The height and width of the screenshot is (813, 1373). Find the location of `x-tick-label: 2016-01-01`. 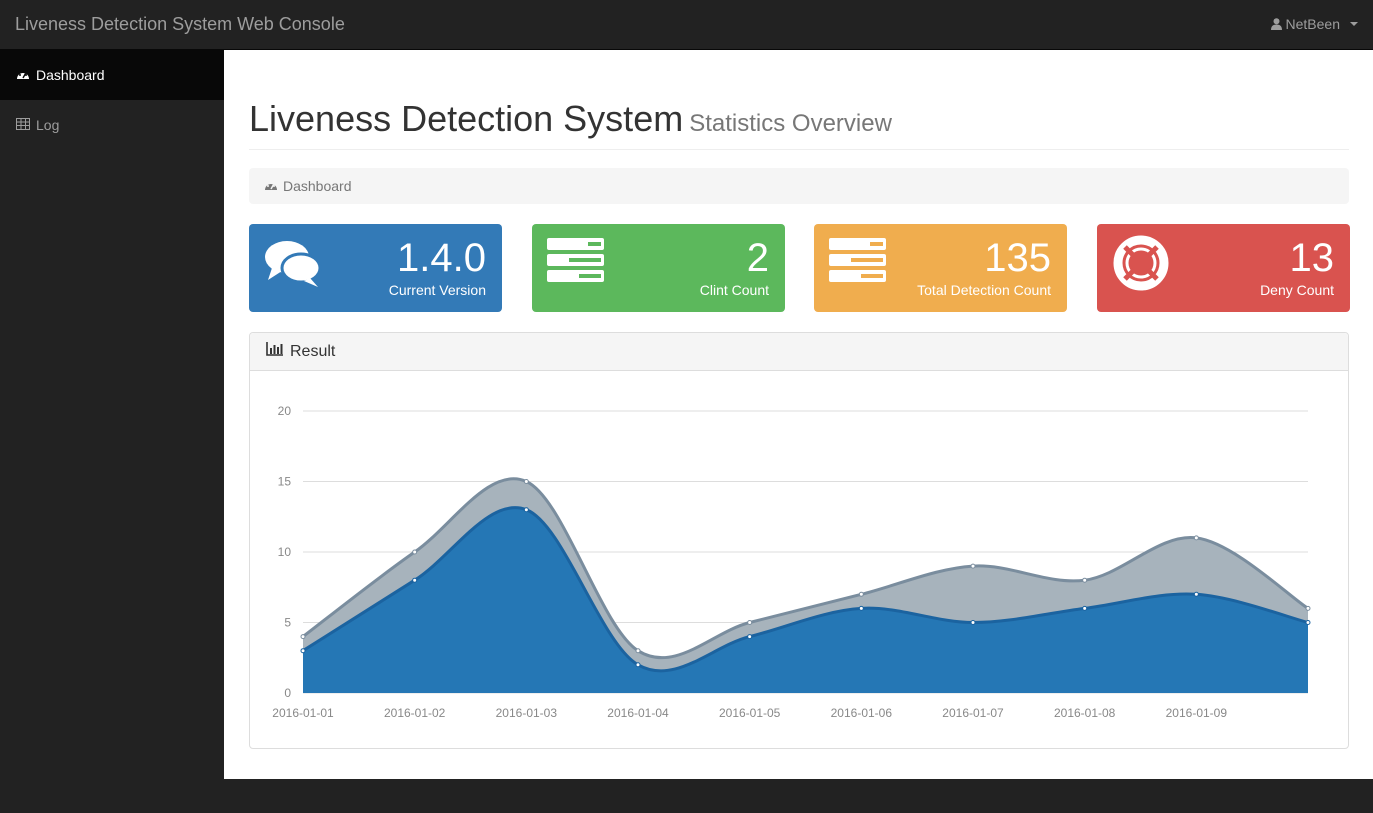

x-tick-label: 2016-01-01 is located at coordinates (303, 713).